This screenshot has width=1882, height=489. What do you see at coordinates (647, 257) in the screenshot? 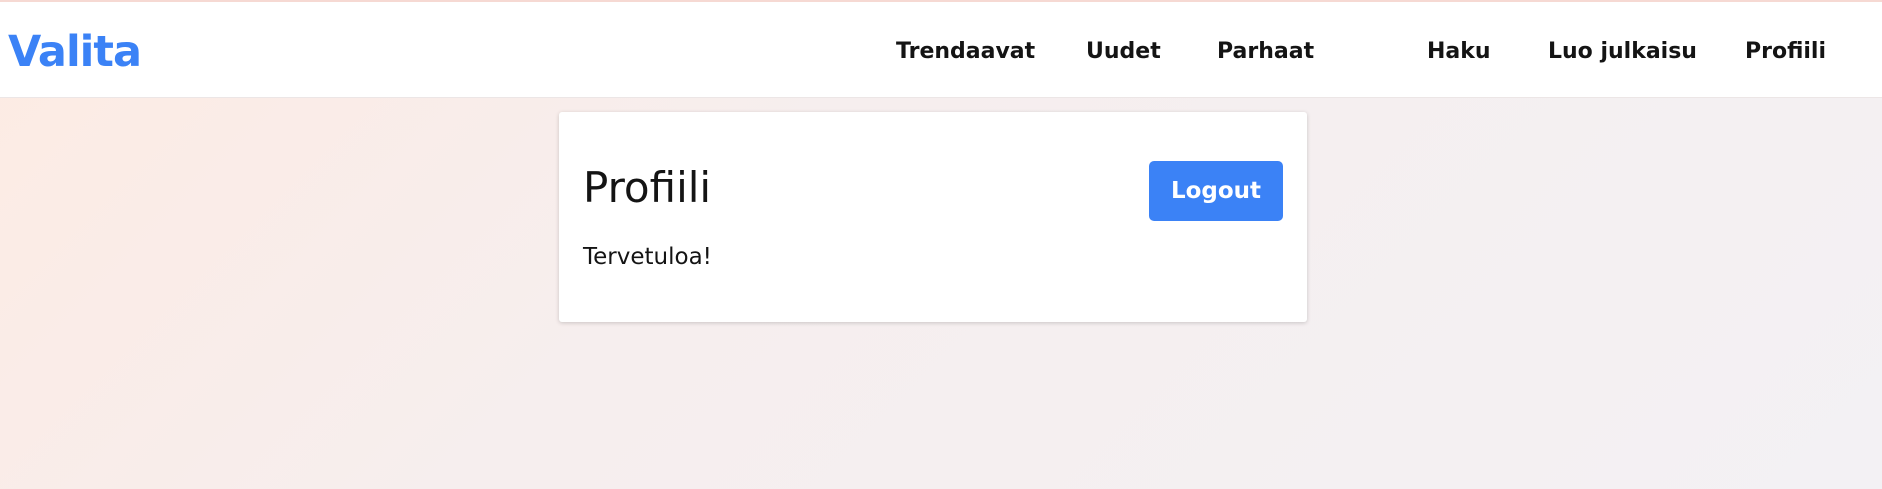
I see `welcome-text: Tervetuloa!` at bounding box center [647, 257].